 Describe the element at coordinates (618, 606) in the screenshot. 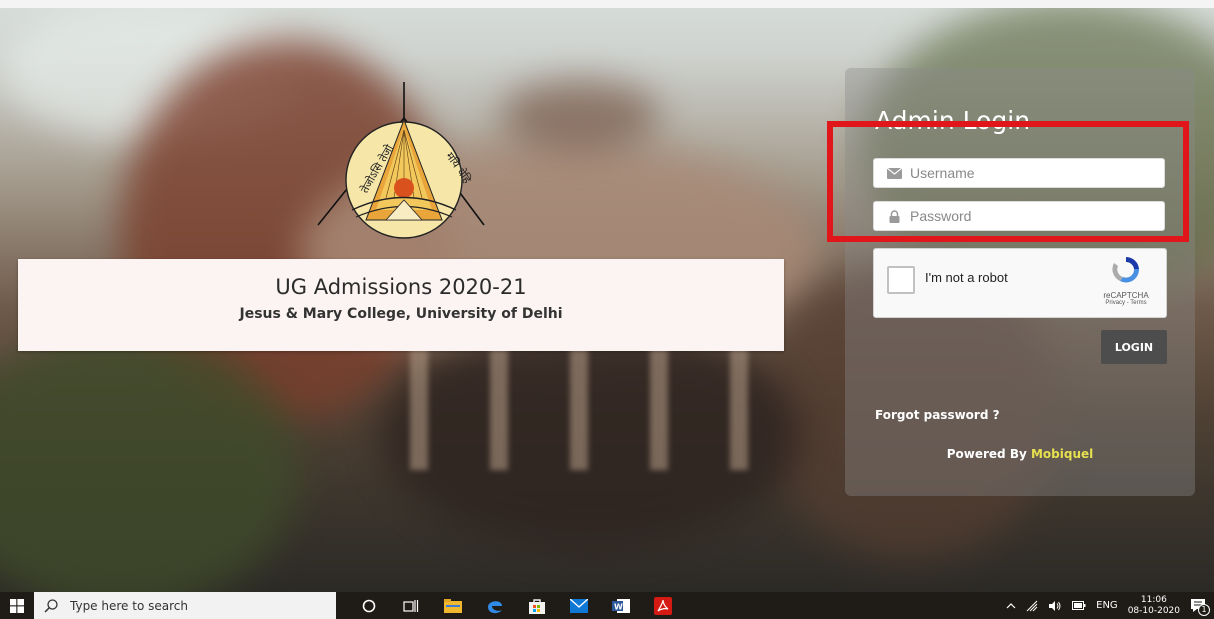

I see `svg-text: W` at that location.